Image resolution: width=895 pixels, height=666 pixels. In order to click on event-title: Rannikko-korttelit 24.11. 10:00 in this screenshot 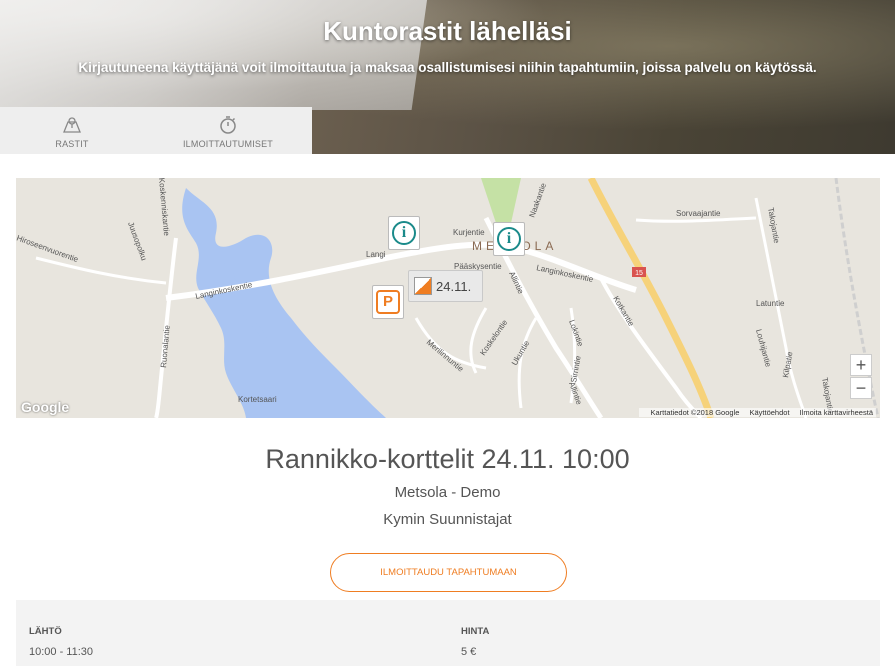, I will do `click(447, 459)`.